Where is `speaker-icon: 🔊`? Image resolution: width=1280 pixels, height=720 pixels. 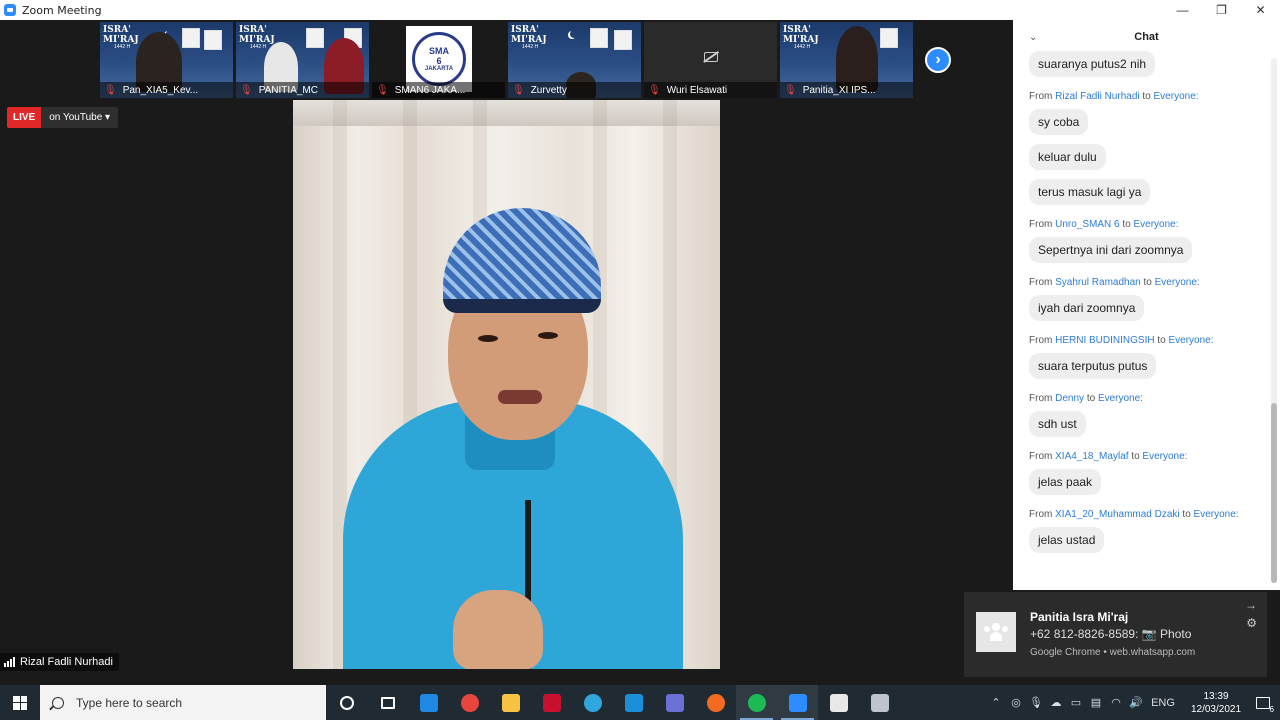 speaker-icon: 🔊 is located at coordinates (1136, 702).